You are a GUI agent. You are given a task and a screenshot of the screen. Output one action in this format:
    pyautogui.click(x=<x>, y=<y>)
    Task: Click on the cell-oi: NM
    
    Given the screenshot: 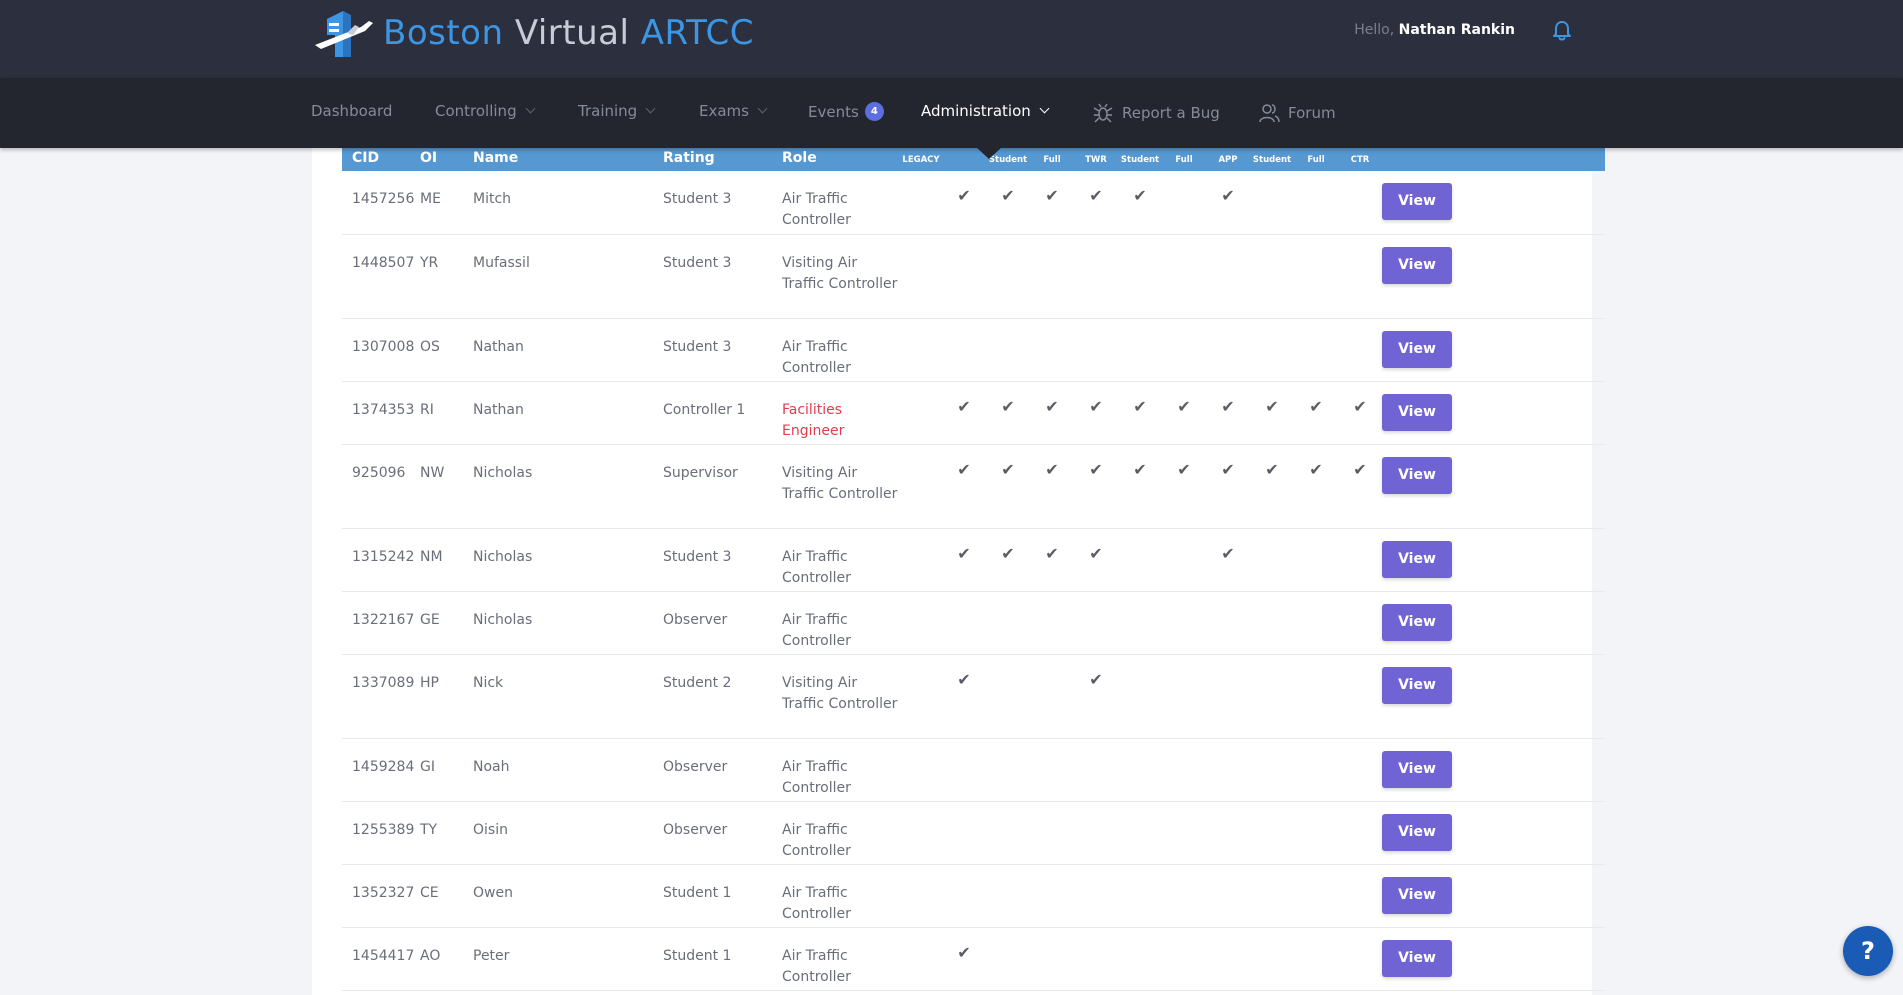 What is the action you would take?
    pyautogui.click(x=446, y=560)
    